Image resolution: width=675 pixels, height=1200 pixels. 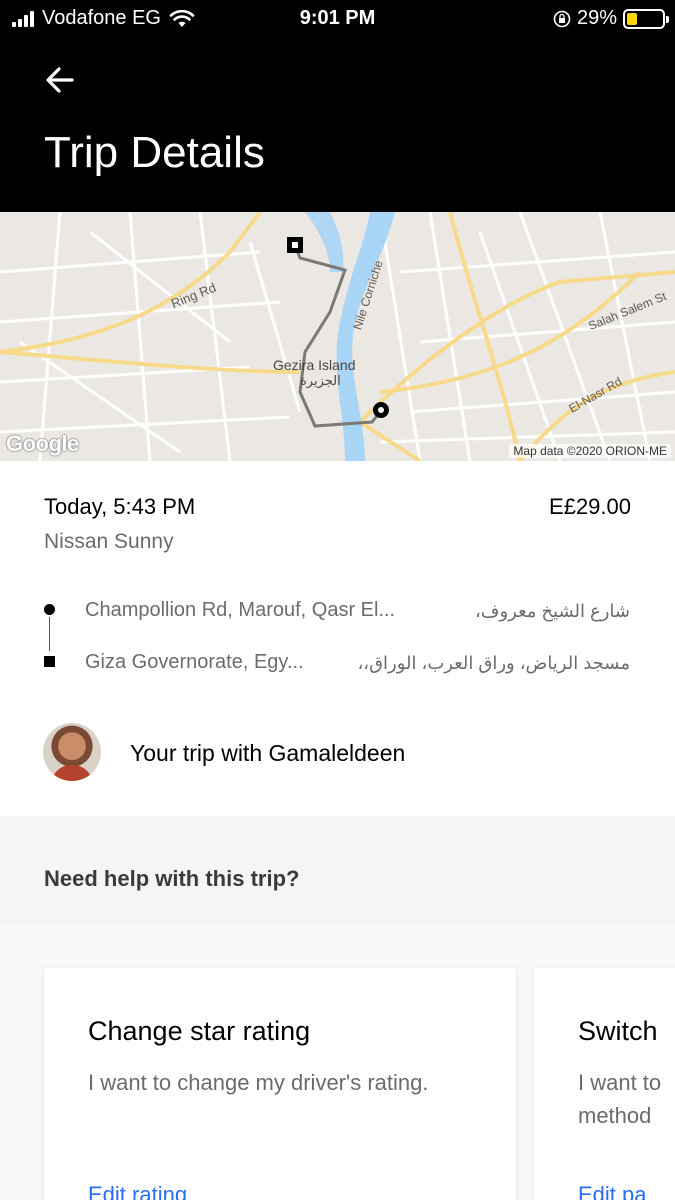 What do you see at coordinates (493, 663) in the screenshot?
I see `dropoff-address-ar: مسجد الرياض، وراق العرب، الوراق،،` at bounding box center [493, 663].